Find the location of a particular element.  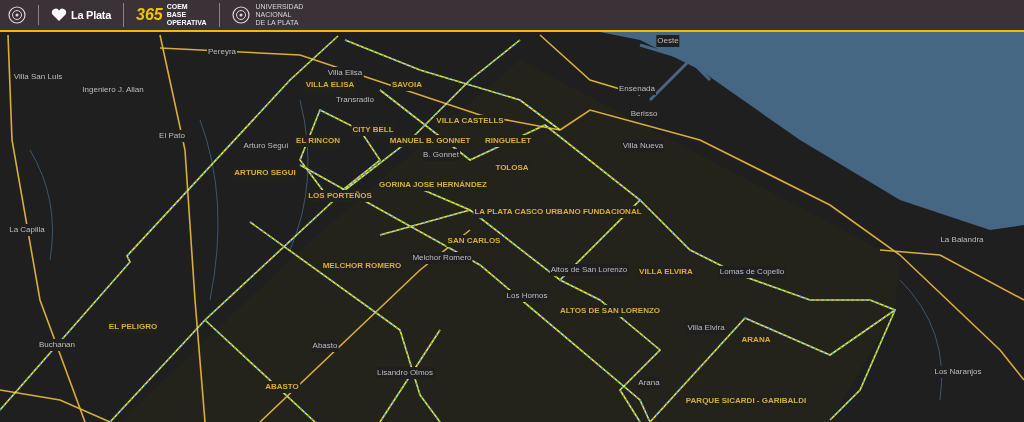

place-label: Lomas de Copello is located at coordinates (752, 272).